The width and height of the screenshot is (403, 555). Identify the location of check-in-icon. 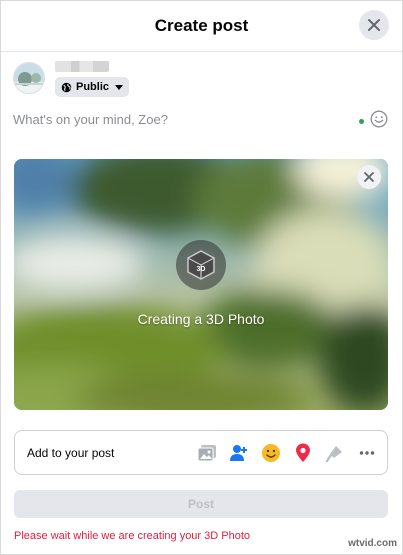
(303, 453).